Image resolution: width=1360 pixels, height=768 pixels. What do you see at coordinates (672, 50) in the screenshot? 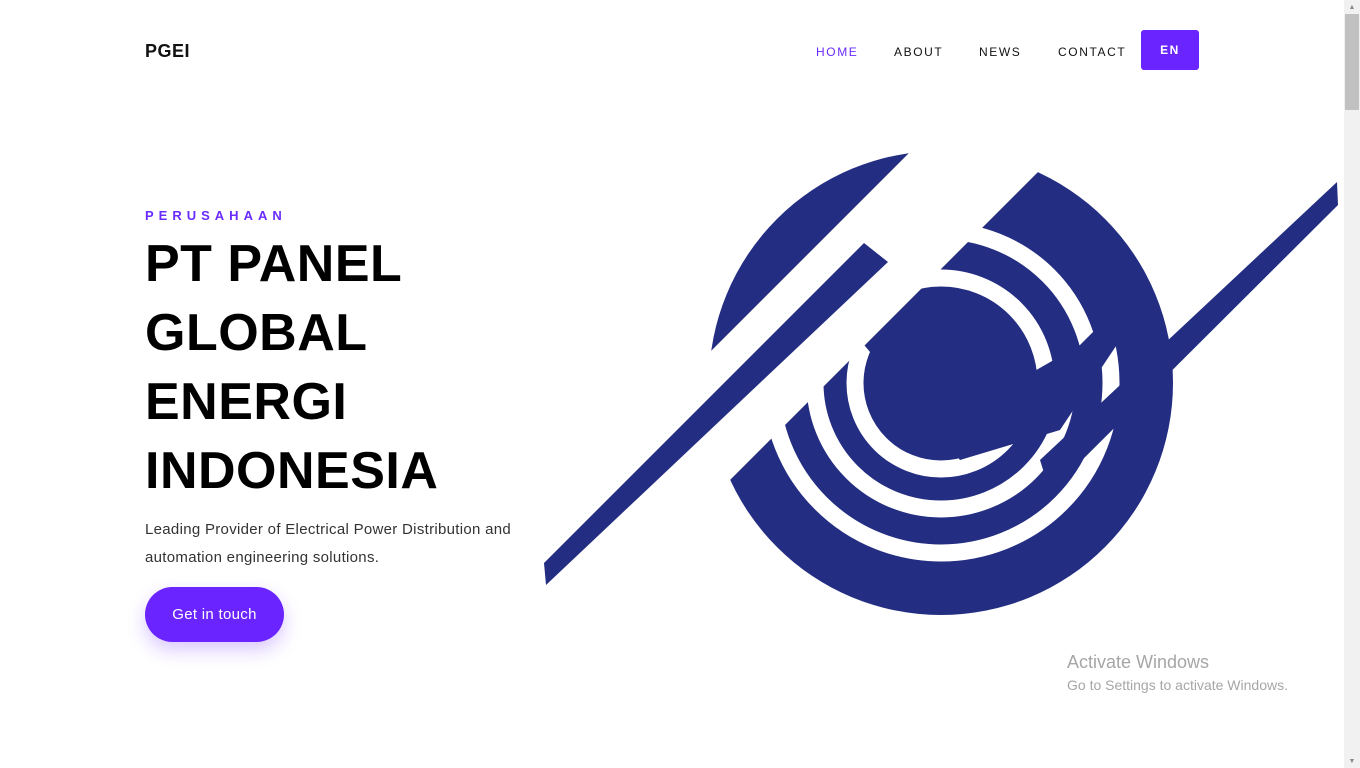
I see `main-nav: HOME ABOUT NEWS CONTACT EN` at bounding box center [672, 50].